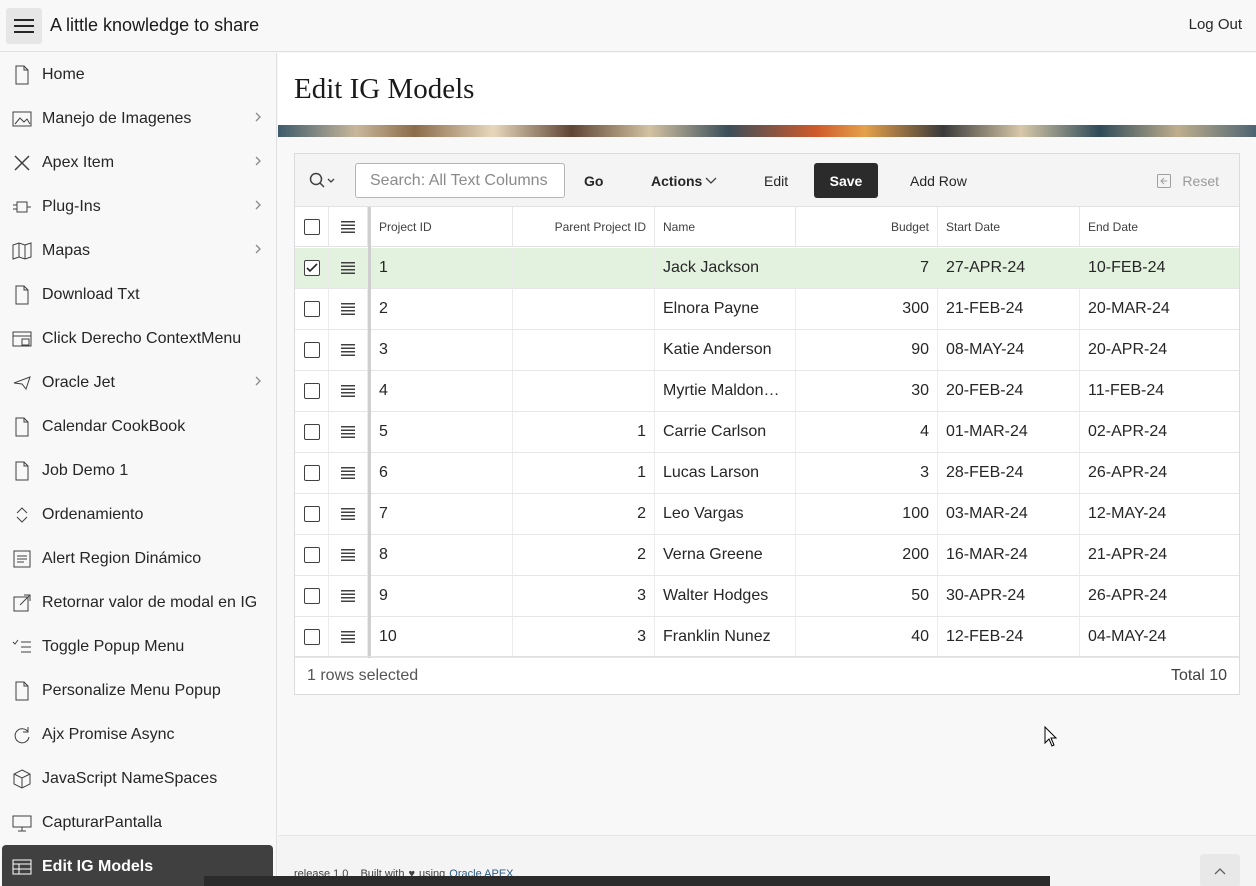  What do you see at coordinates (1009, 309) in the screenshot?
I see `cell-start-date: 21-FEB-24` at bounding box center [1009, 309].